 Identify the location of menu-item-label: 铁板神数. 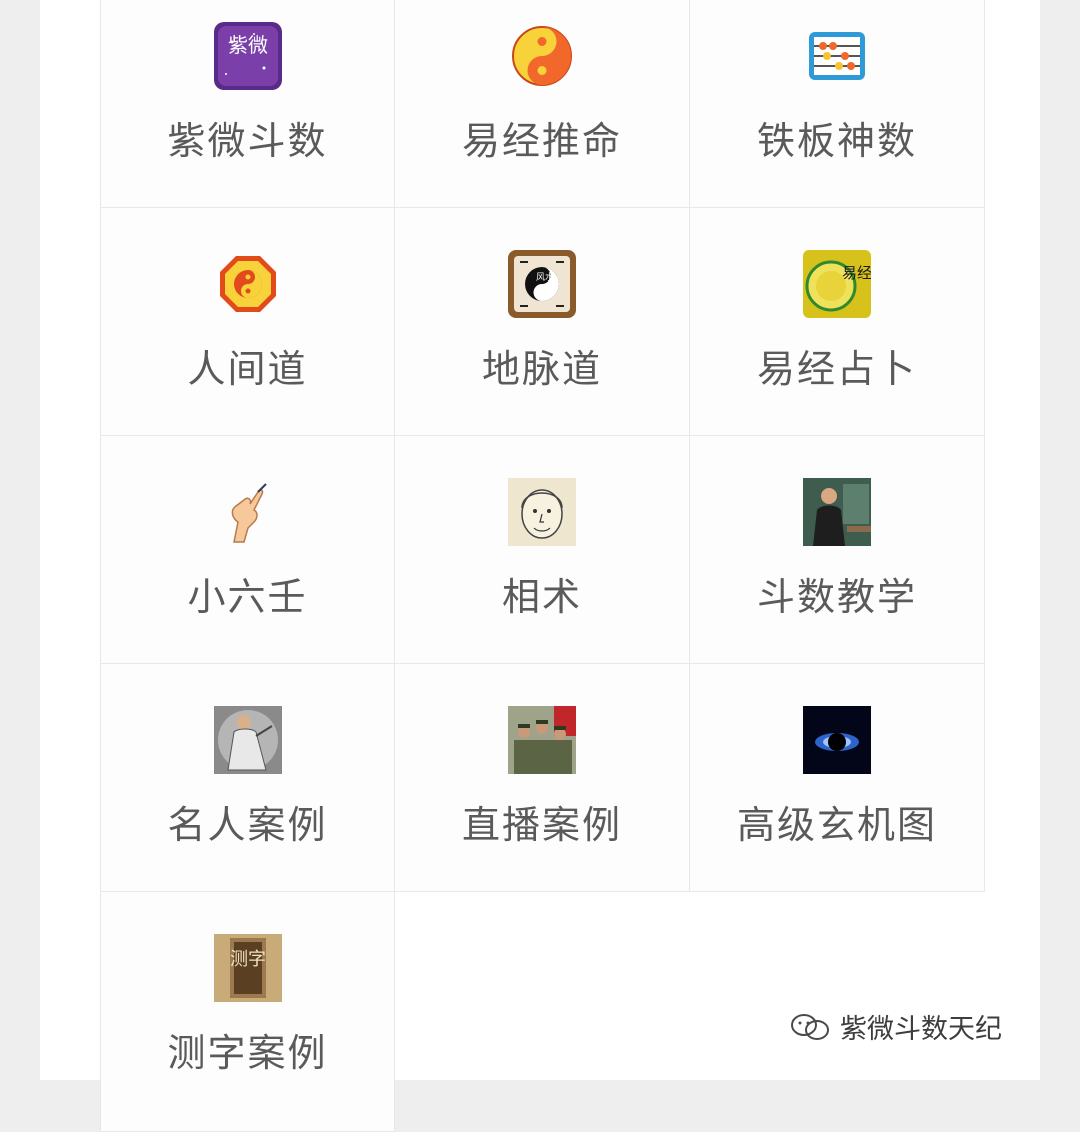
(836, 141).